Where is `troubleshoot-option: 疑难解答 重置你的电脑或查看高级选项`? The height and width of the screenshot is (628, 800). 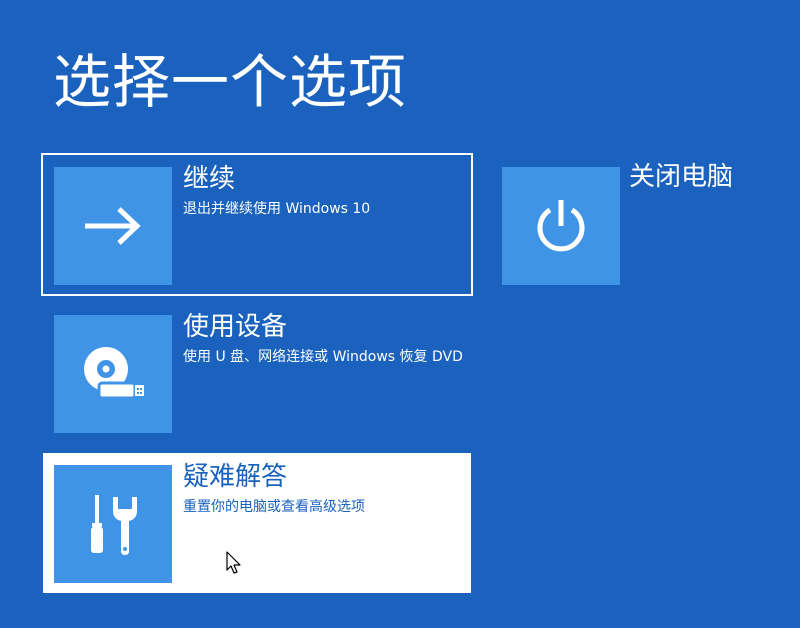 troubleshoot-option: 疑难解答 重置你的电脑或查看高级选项 is located at coordinates (257, 523).